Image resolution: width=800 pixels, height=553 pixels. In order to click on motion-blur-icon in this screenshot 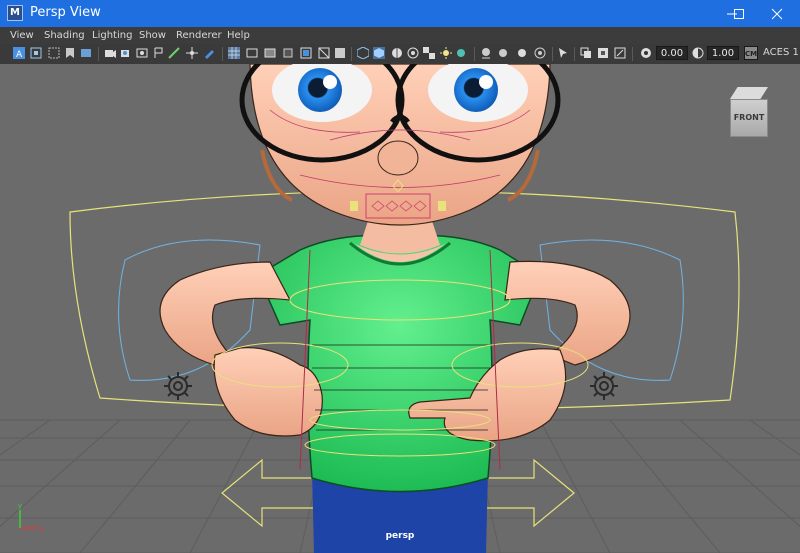, I will do `click(504, 53)`.